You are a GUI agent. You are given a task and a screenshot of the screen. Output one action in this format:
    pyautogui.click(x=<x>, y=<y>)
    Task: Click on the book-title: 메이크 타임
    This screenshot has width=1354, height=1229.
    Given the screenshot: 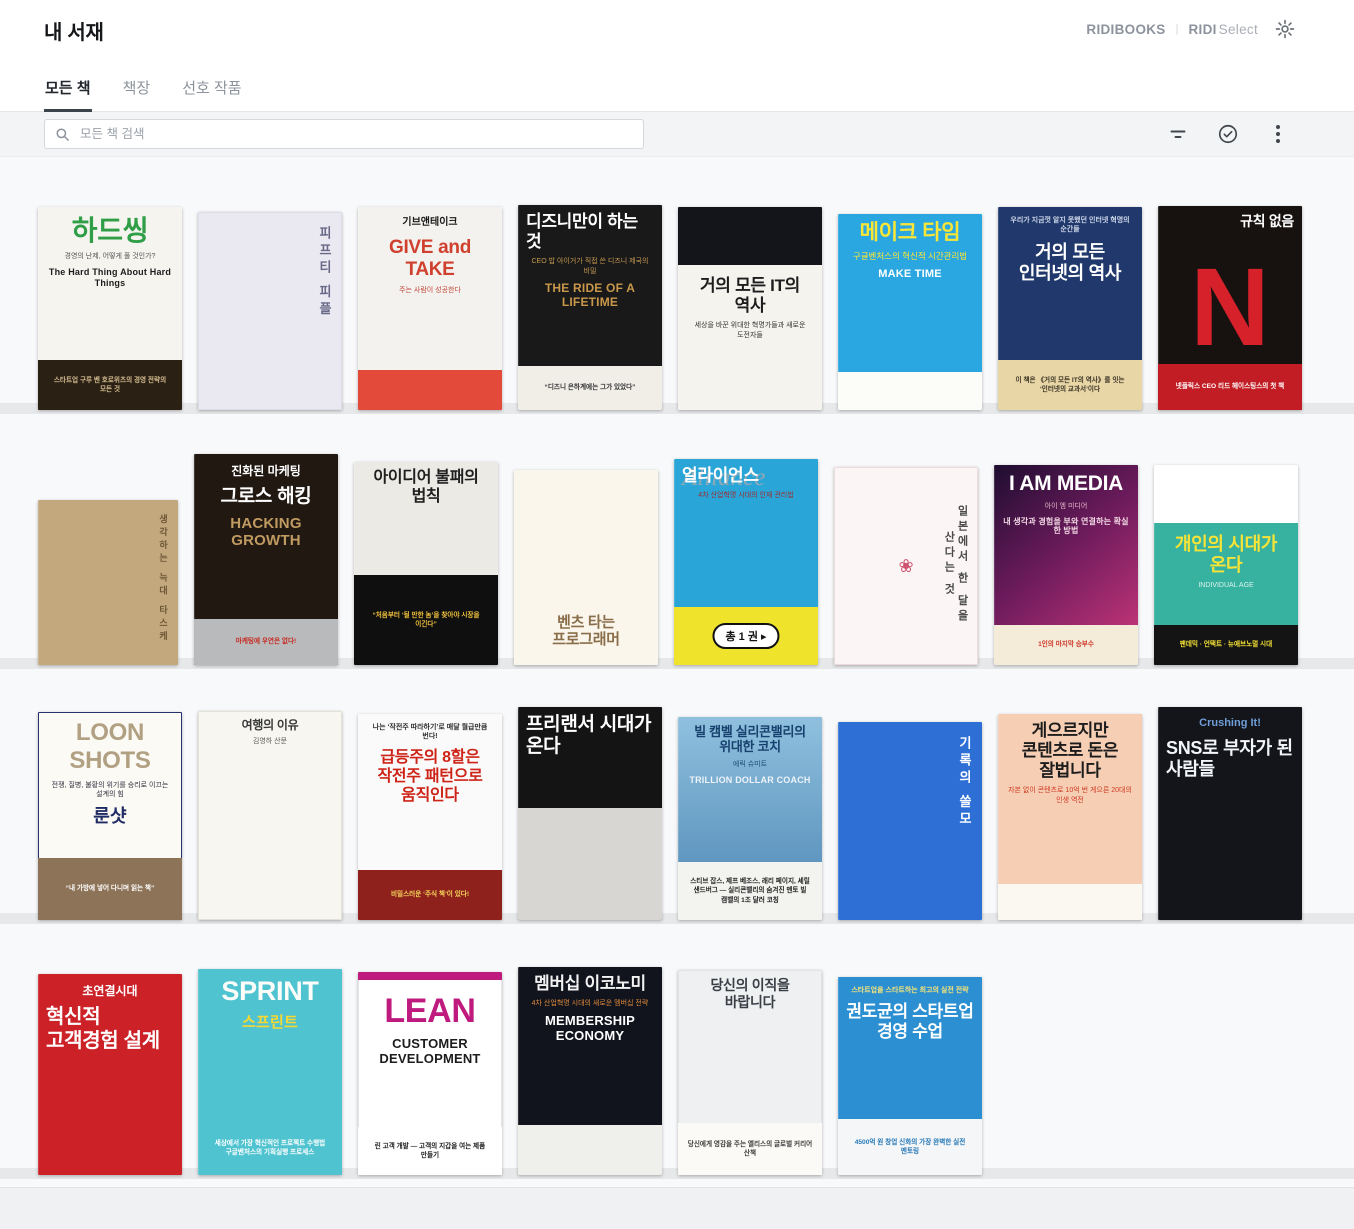 What is the action you would take?
    pyautogui.click(x=910, y=232)
    